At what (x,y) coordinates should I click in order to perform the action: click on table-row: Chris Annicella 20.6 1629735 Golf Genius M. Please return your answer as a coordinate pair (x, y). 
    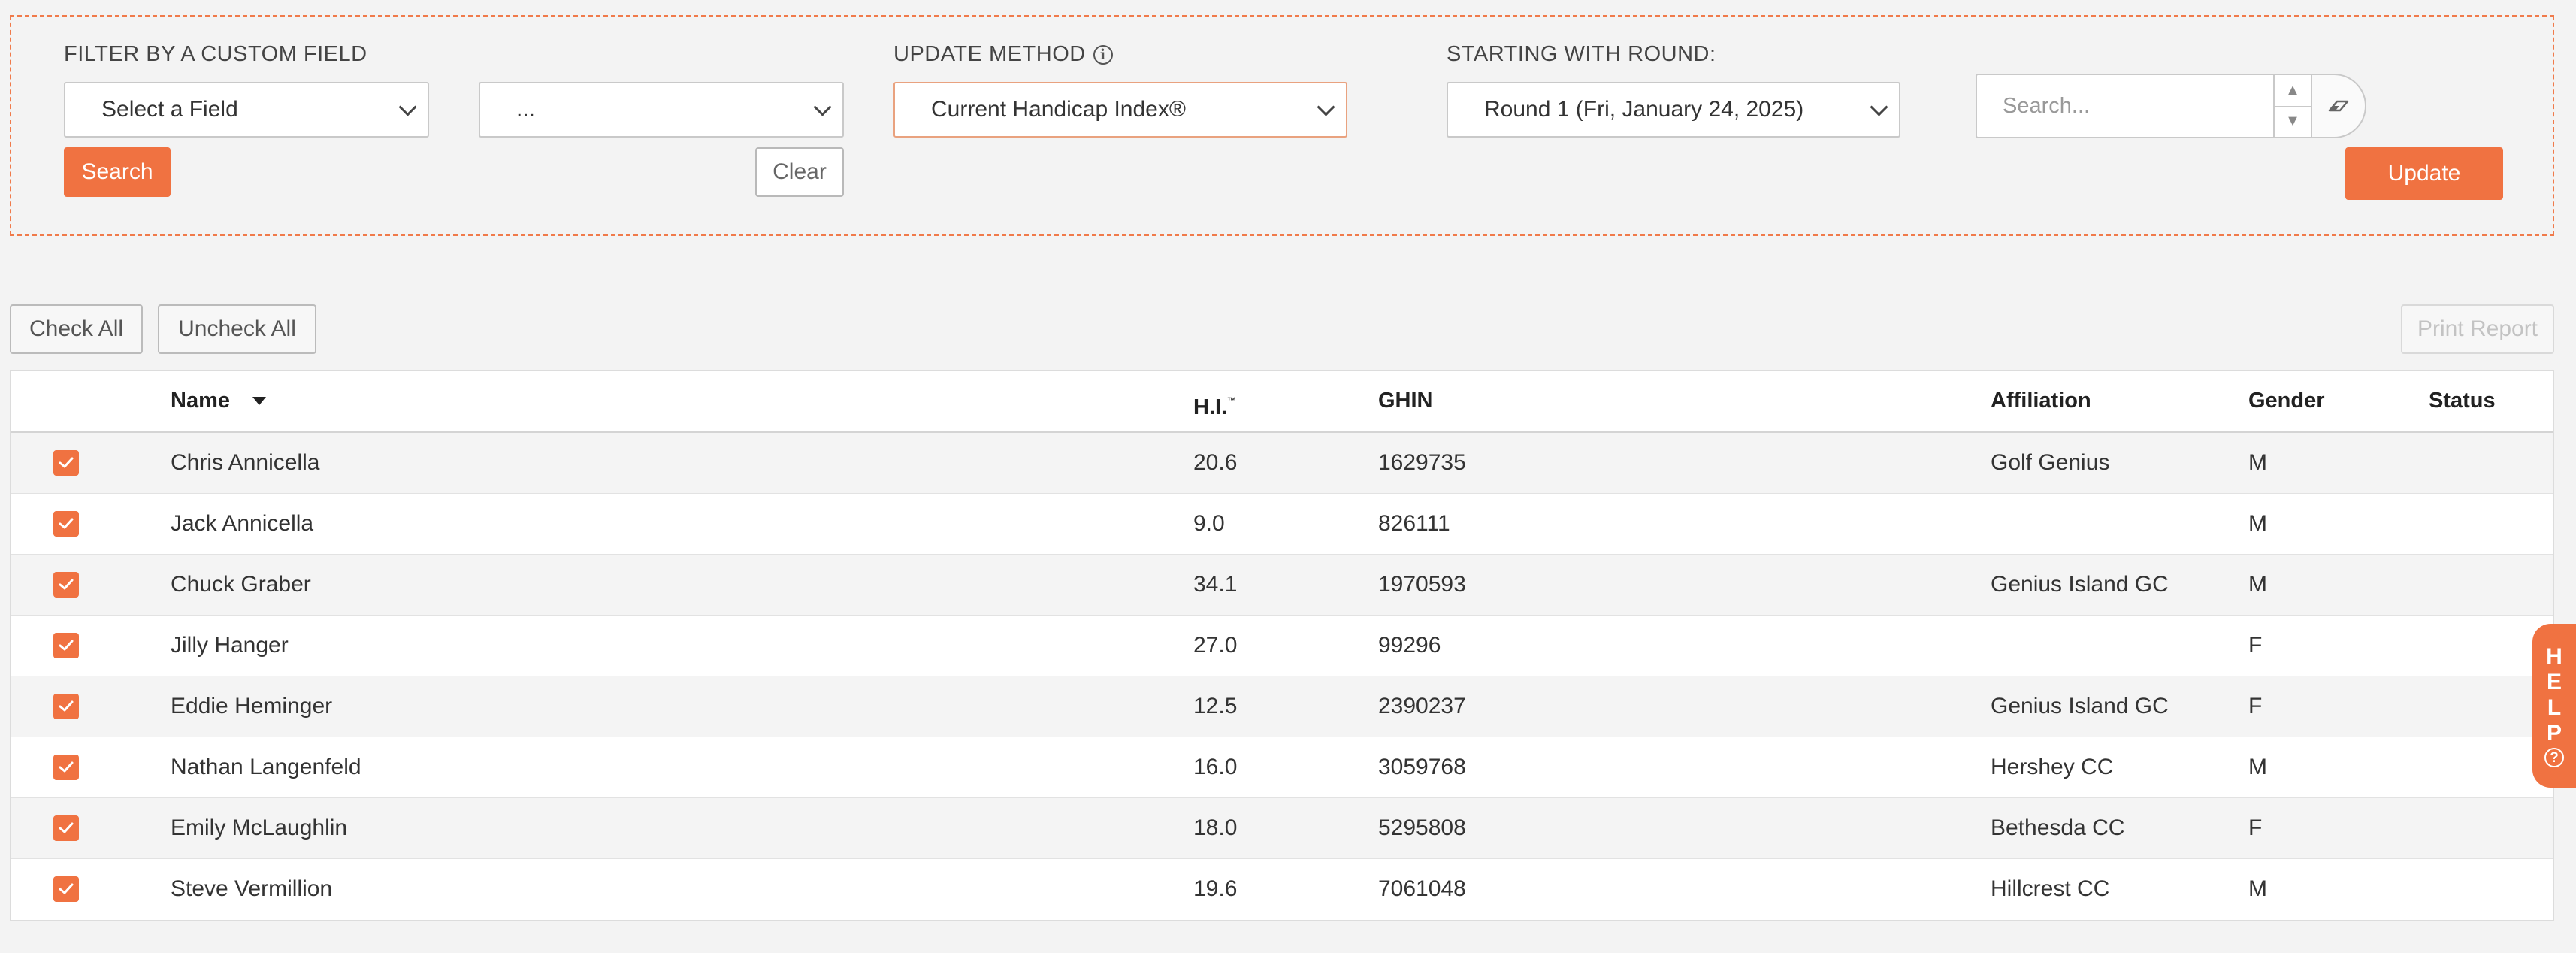
    Looking at the image, I should click on (1282, 463).